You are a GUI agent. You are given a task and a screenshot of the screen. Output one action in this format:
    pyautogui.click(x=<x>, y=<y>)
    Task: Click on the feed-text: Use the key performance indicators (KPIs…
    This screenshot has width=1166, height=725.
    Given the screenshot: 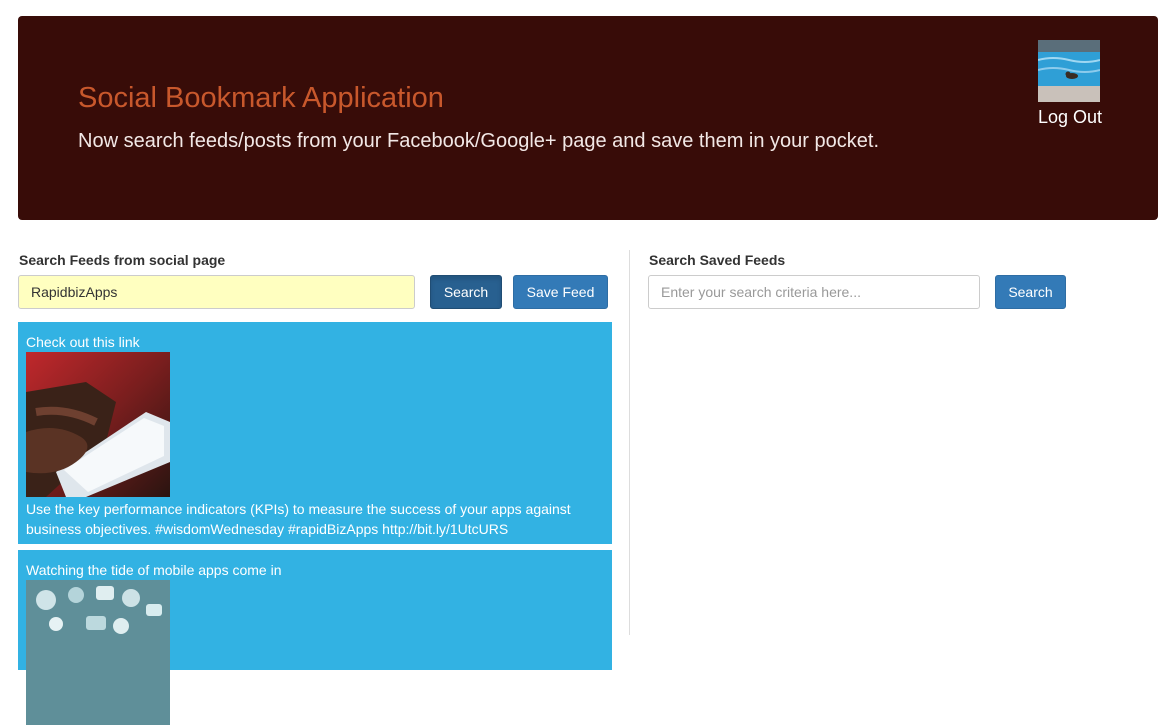 What is the action you would take?
    pyautogui.click(x=298, y=519)
    